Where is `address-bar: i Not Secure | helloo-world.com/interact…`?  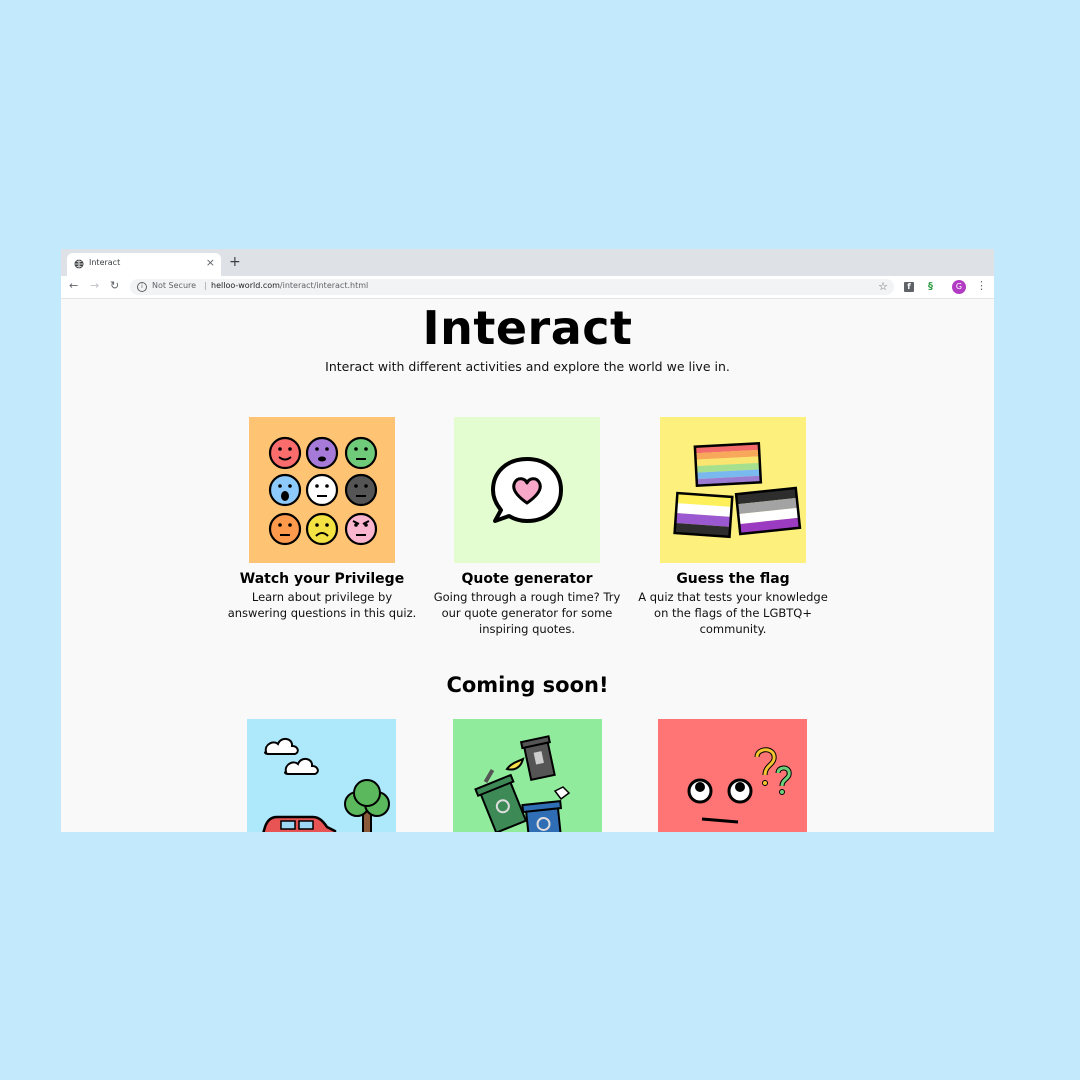
address-bar: i Not Secure | helloo-world.com/interact… is located at coordinates (512, 287).